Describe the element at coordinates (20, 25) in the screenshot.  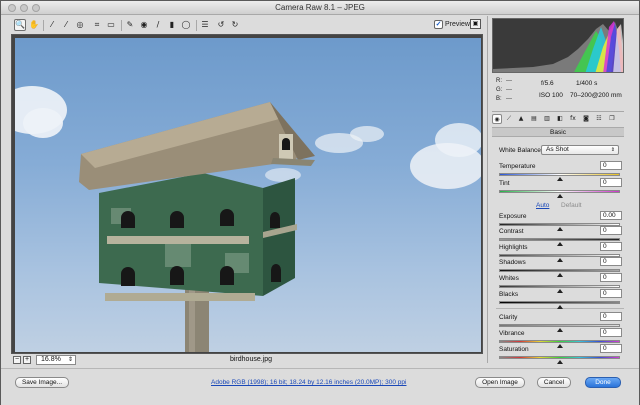
I see `zoom-tool-icon: 🔍` at that location.